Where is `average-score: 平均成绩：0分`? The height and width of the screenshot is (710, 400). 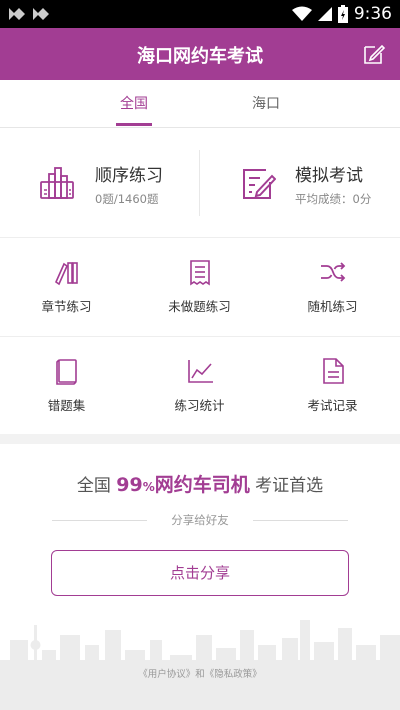
average-score: 平均成绩：0分 is located at coordinates (333, 199).